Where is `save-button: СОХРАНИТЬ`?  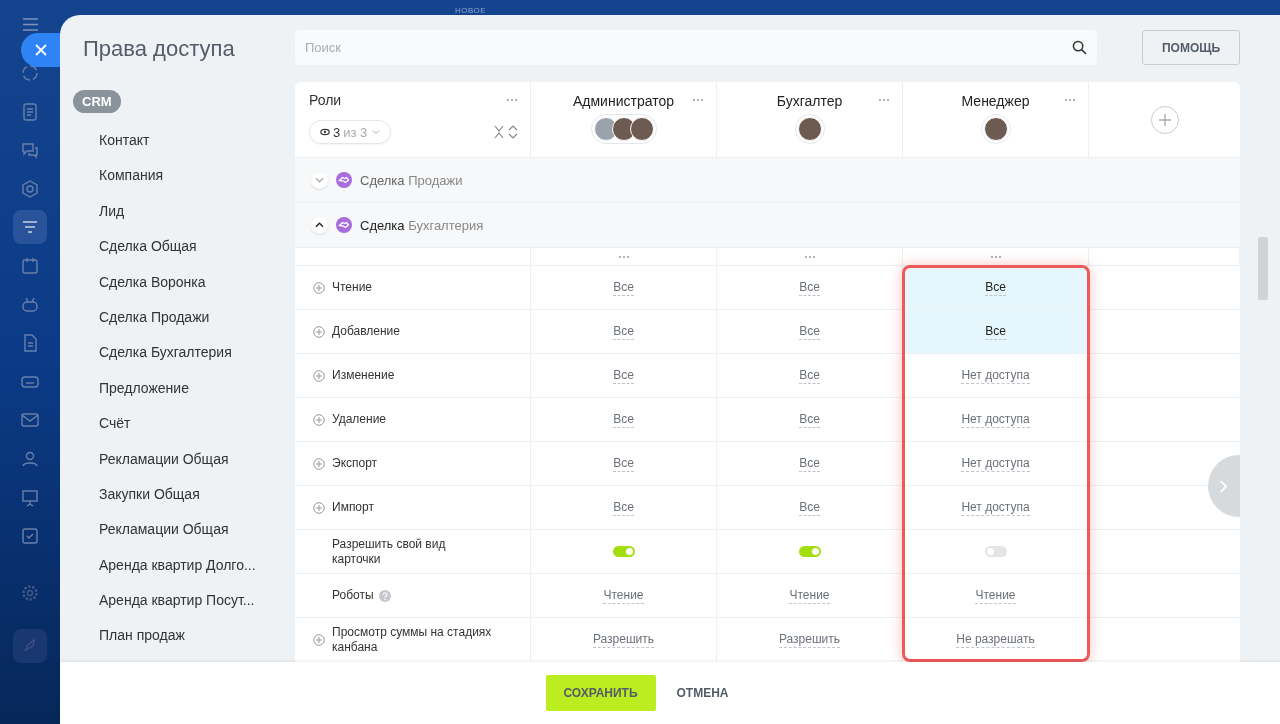
save-button: СОХРАНИТЬ is located at coordinates (600, 693).